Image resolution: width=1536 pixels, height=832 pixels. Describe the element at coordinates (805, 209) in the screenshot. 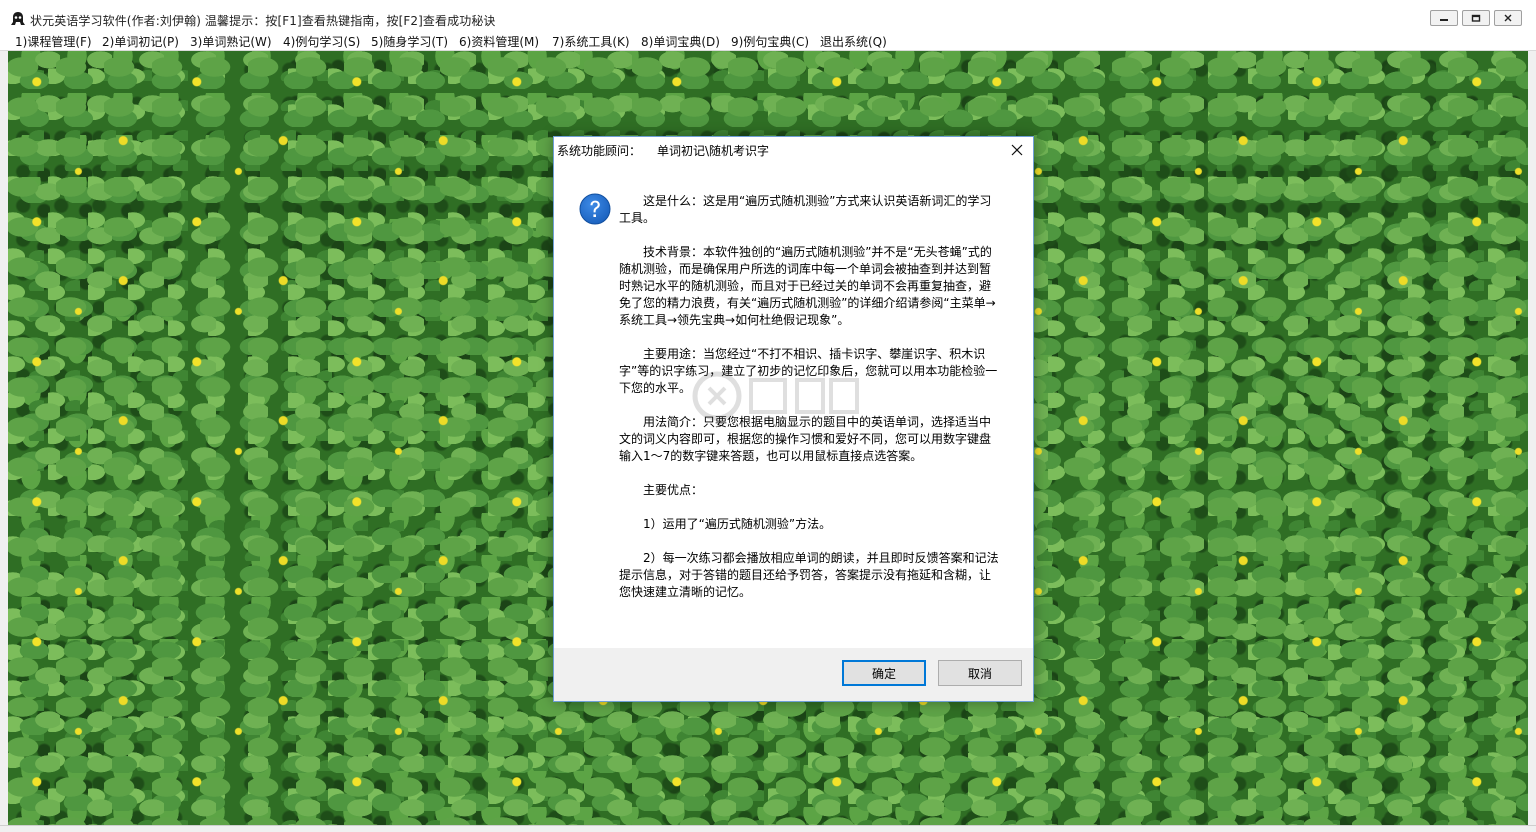

I see `paragraph-what-is-this: 这是什么：这是用“遍历式随机测验”方式来认识英语新词汇的学习工具。` at that location.